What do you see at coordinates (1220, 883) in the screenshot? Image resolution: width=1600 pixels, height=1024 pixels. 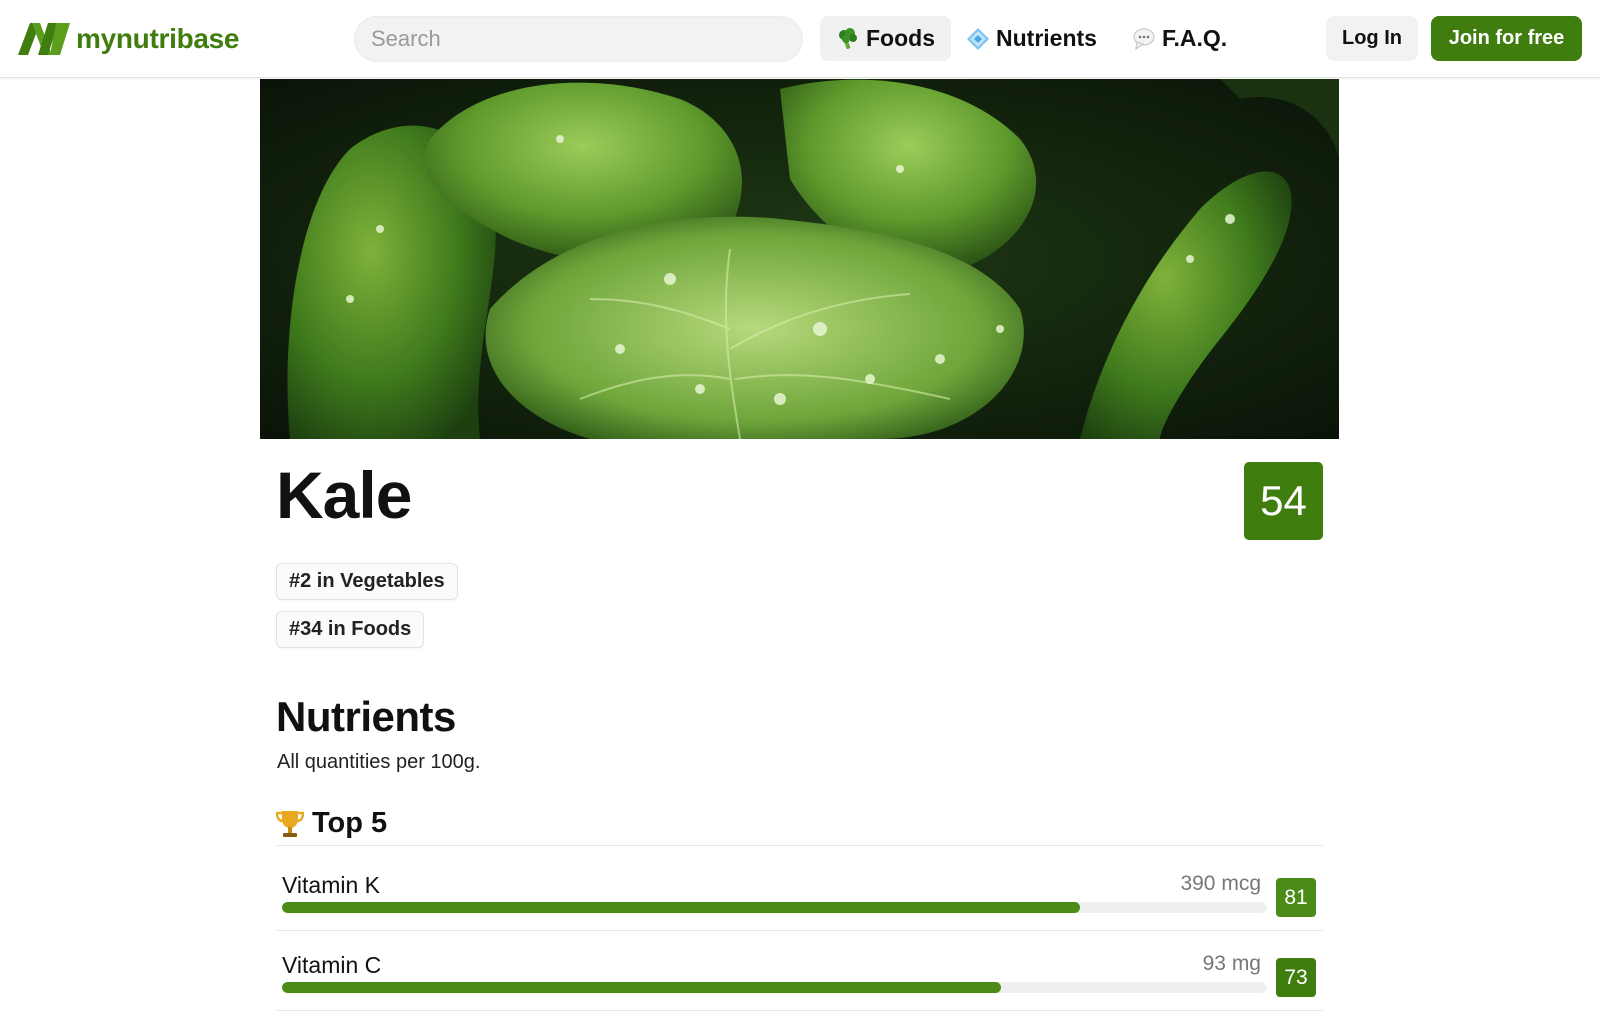 I see `nutrient-amount: 390 mcg` at bounding box center [1220, 883].